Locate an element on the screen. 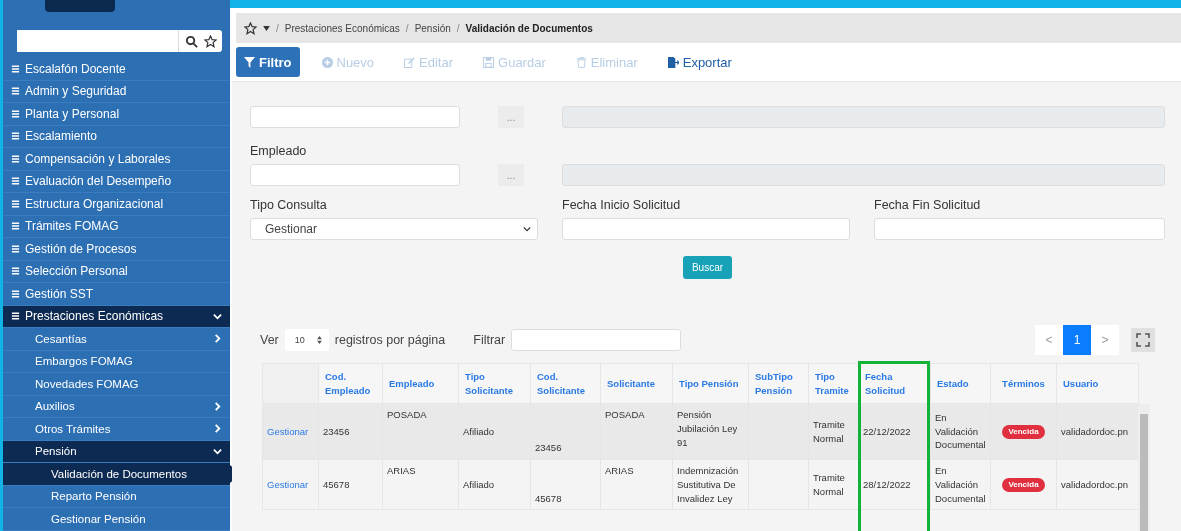 Image resolution: width=1181 pixels, height=531 pixels. menu-item: Gestionar Pensión is located at coordinates (116, 519).